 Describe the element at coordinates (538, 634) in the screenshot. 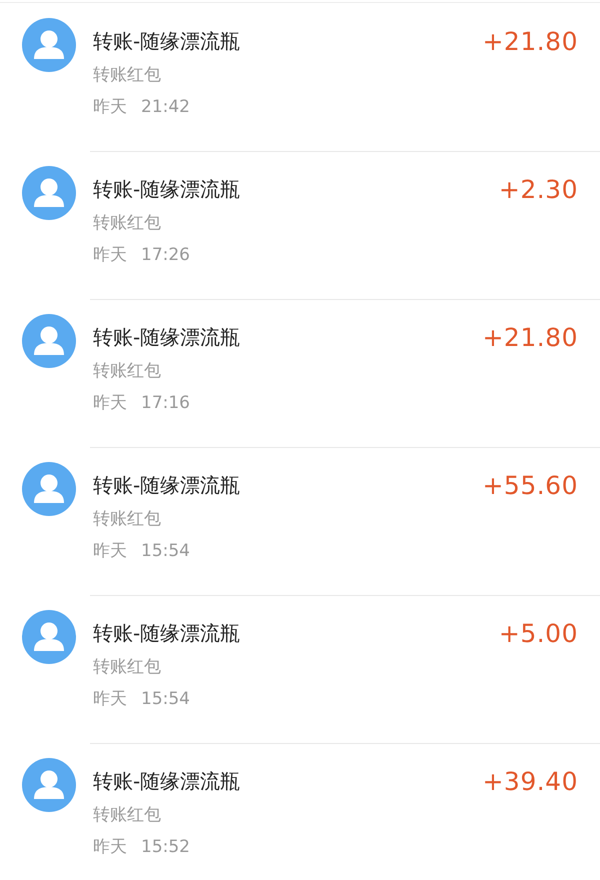

I see `transaction-amount: +5.00` at that location.